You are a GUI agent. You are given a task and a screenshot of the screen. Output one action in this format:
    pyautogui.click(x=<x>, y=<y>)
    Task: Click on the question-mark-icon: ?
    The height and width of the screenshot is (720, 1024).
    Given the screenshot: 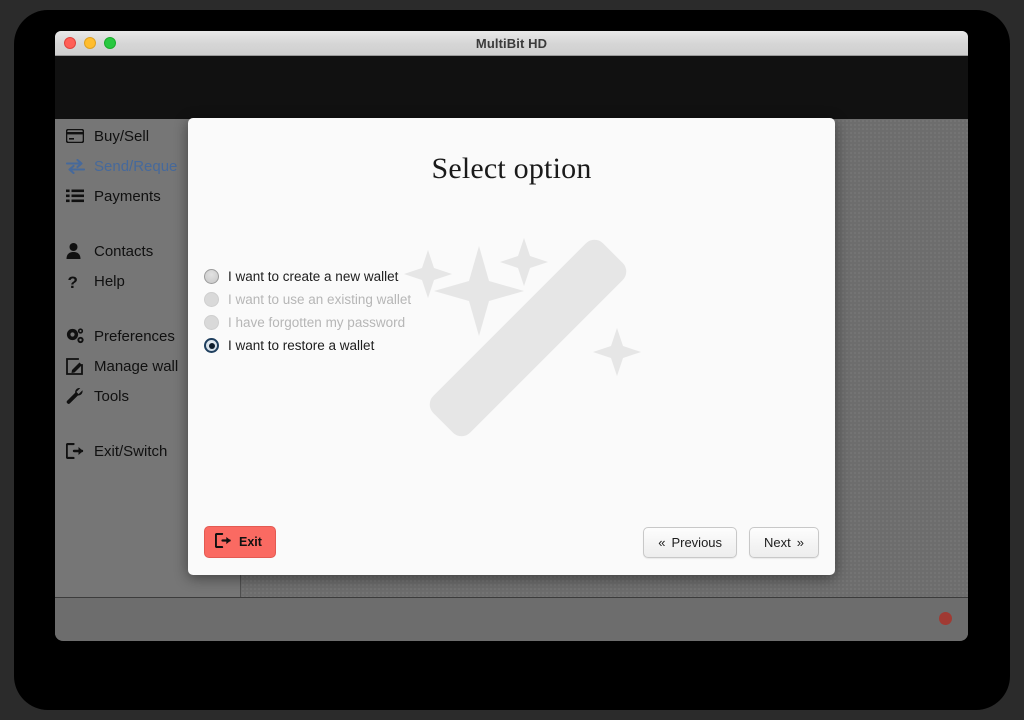 What is the action you would take?
    pyautogui.click(x=75, y=281)
    